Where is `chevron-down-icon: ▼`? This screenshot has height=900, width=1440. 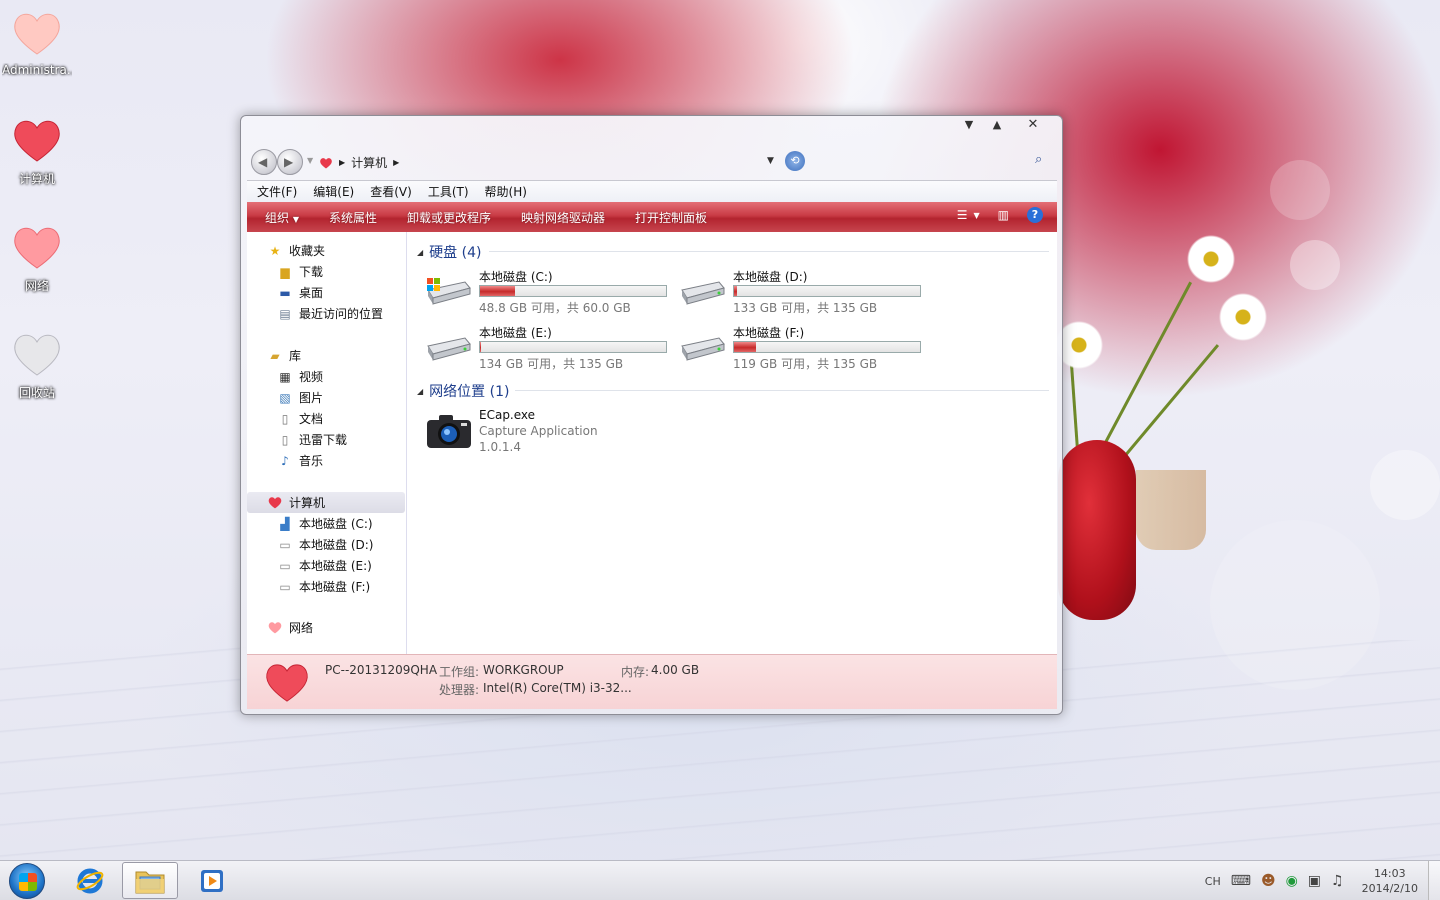 chevron-down-icon: ▼ is located at coordinates (295, 219).